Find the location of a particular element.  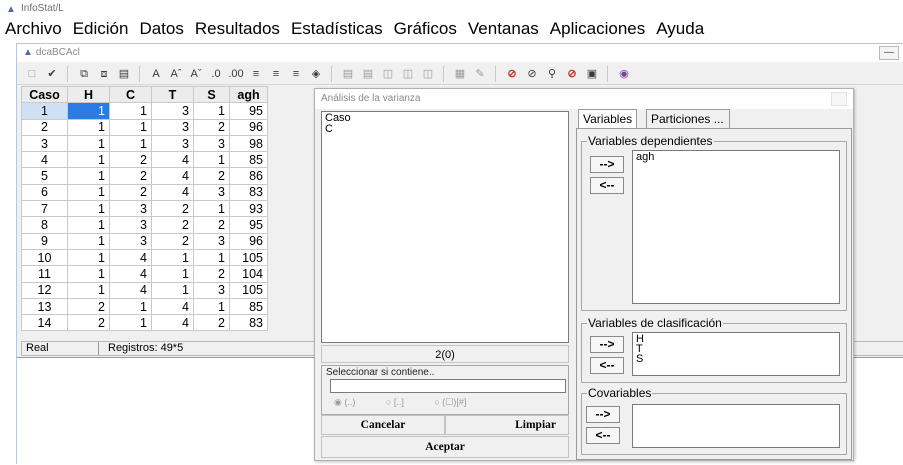

column-header-s: S is located at coordinates (211, 94).